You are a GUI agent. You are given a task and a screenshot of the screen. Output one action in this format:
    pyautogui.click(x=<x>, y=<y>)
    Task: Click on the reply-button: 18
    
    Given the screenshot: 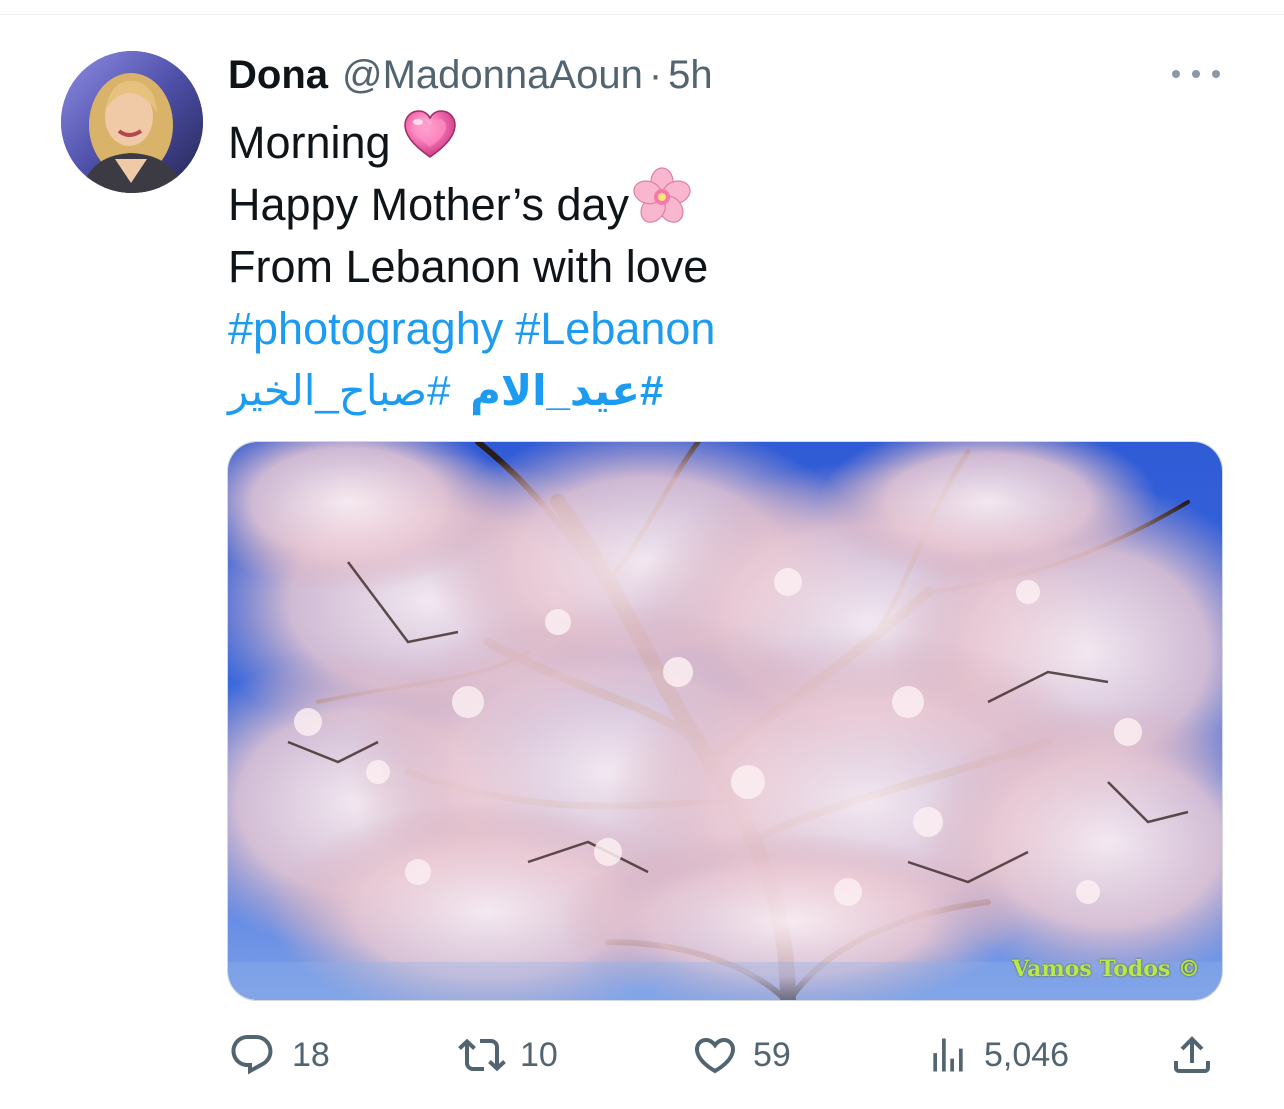 What is the action you would take?
    pyautogui.click(x=279, y=1055)
    